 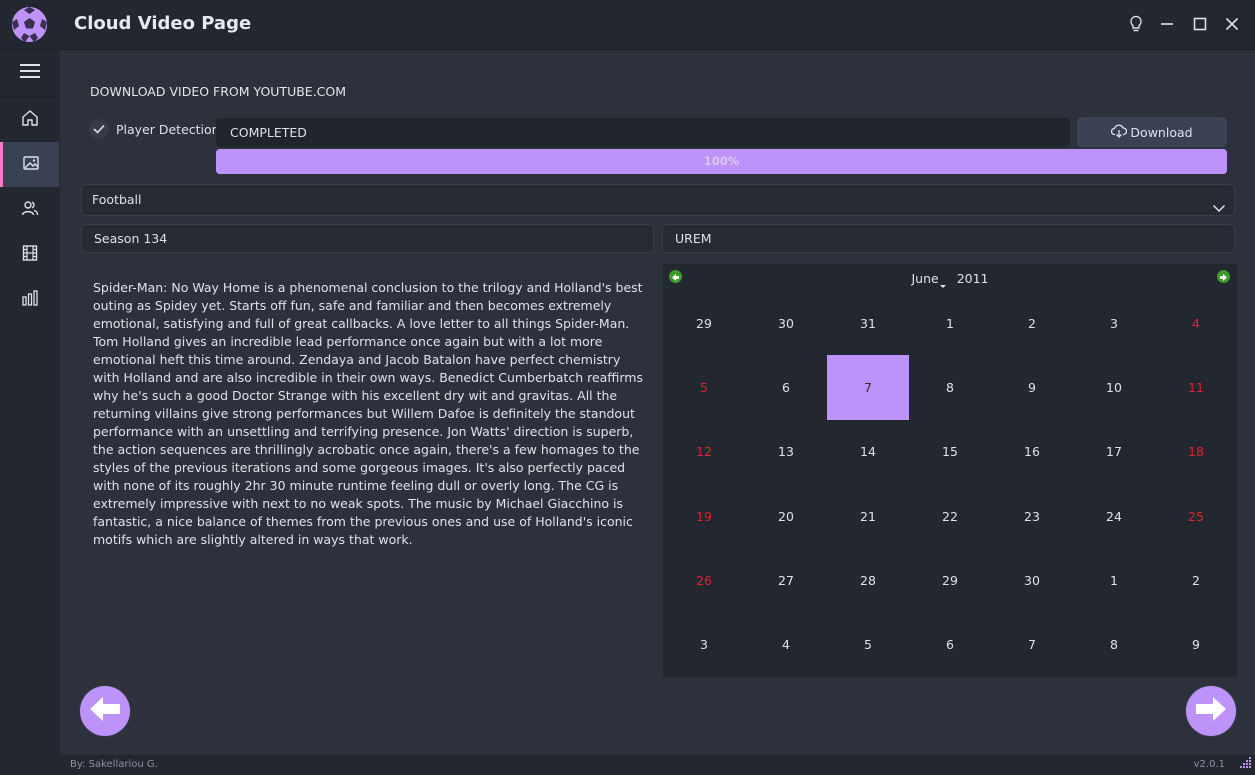 I want to click on calendar-day: 14, so click(x=868, y=452).